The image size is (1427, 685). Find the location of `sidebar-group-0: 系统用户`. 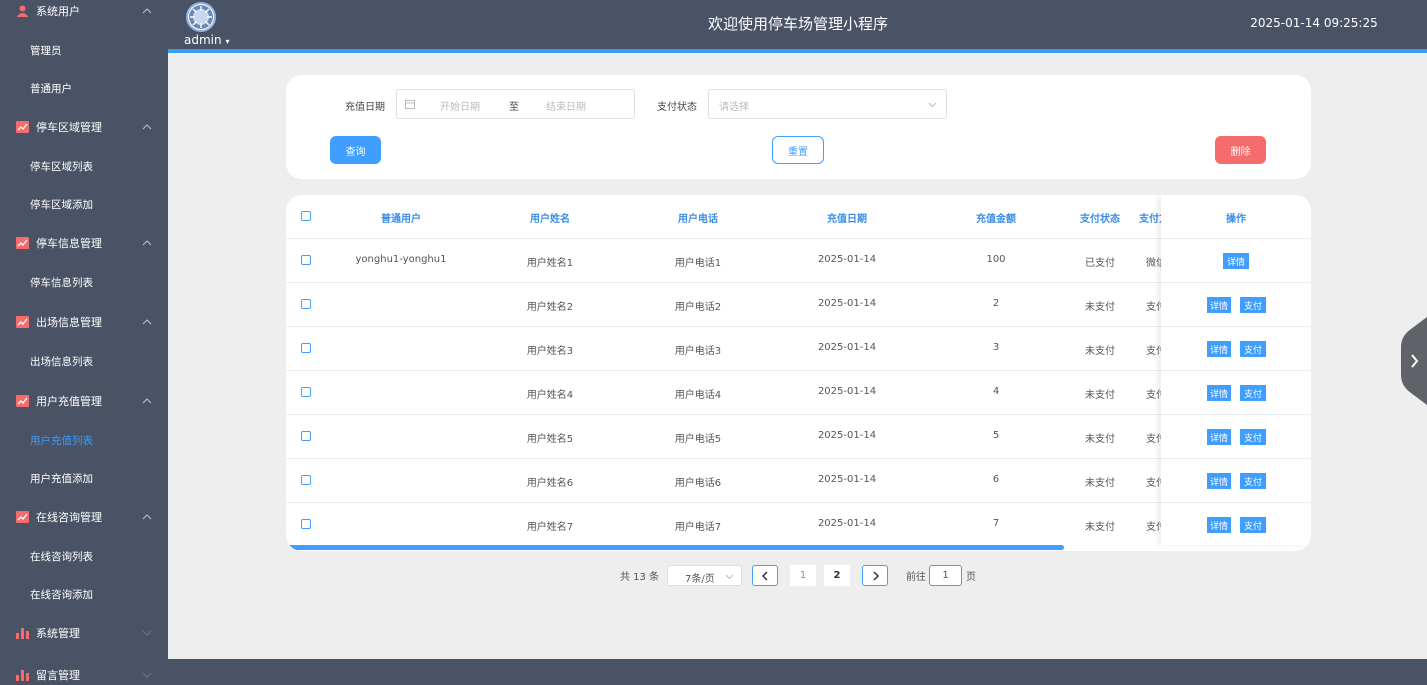

sidebar-group-0: 系统用户 is located at coordinates (84, 11).